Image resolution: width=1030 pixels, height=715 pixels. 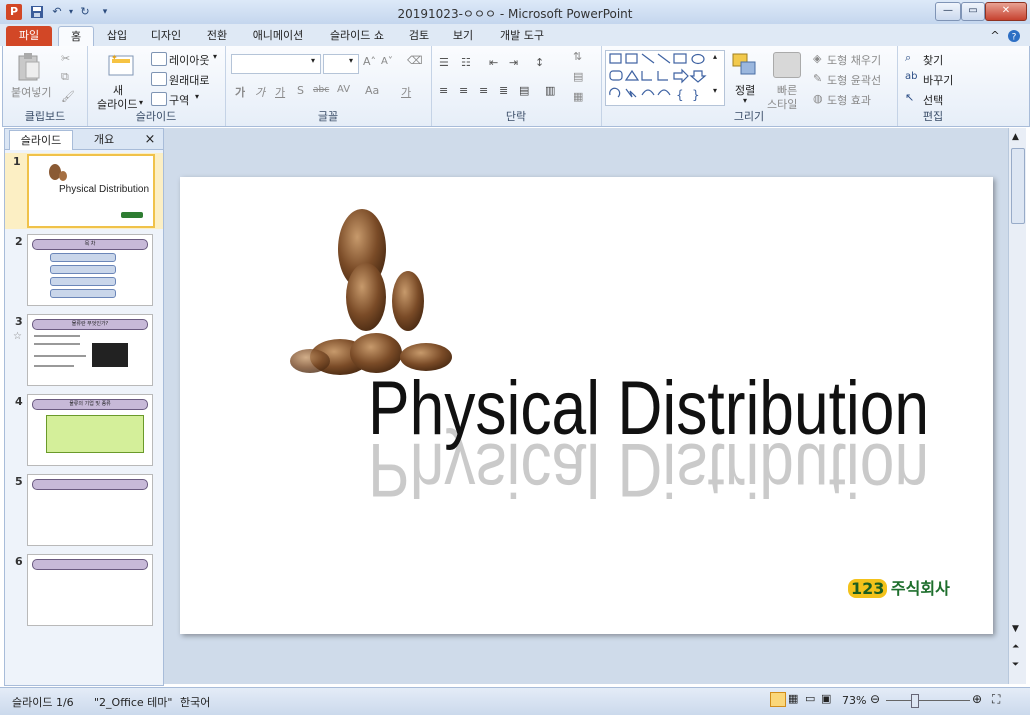 I want to click on format-painter-icon: 🖌, so click(x=68, y=96).